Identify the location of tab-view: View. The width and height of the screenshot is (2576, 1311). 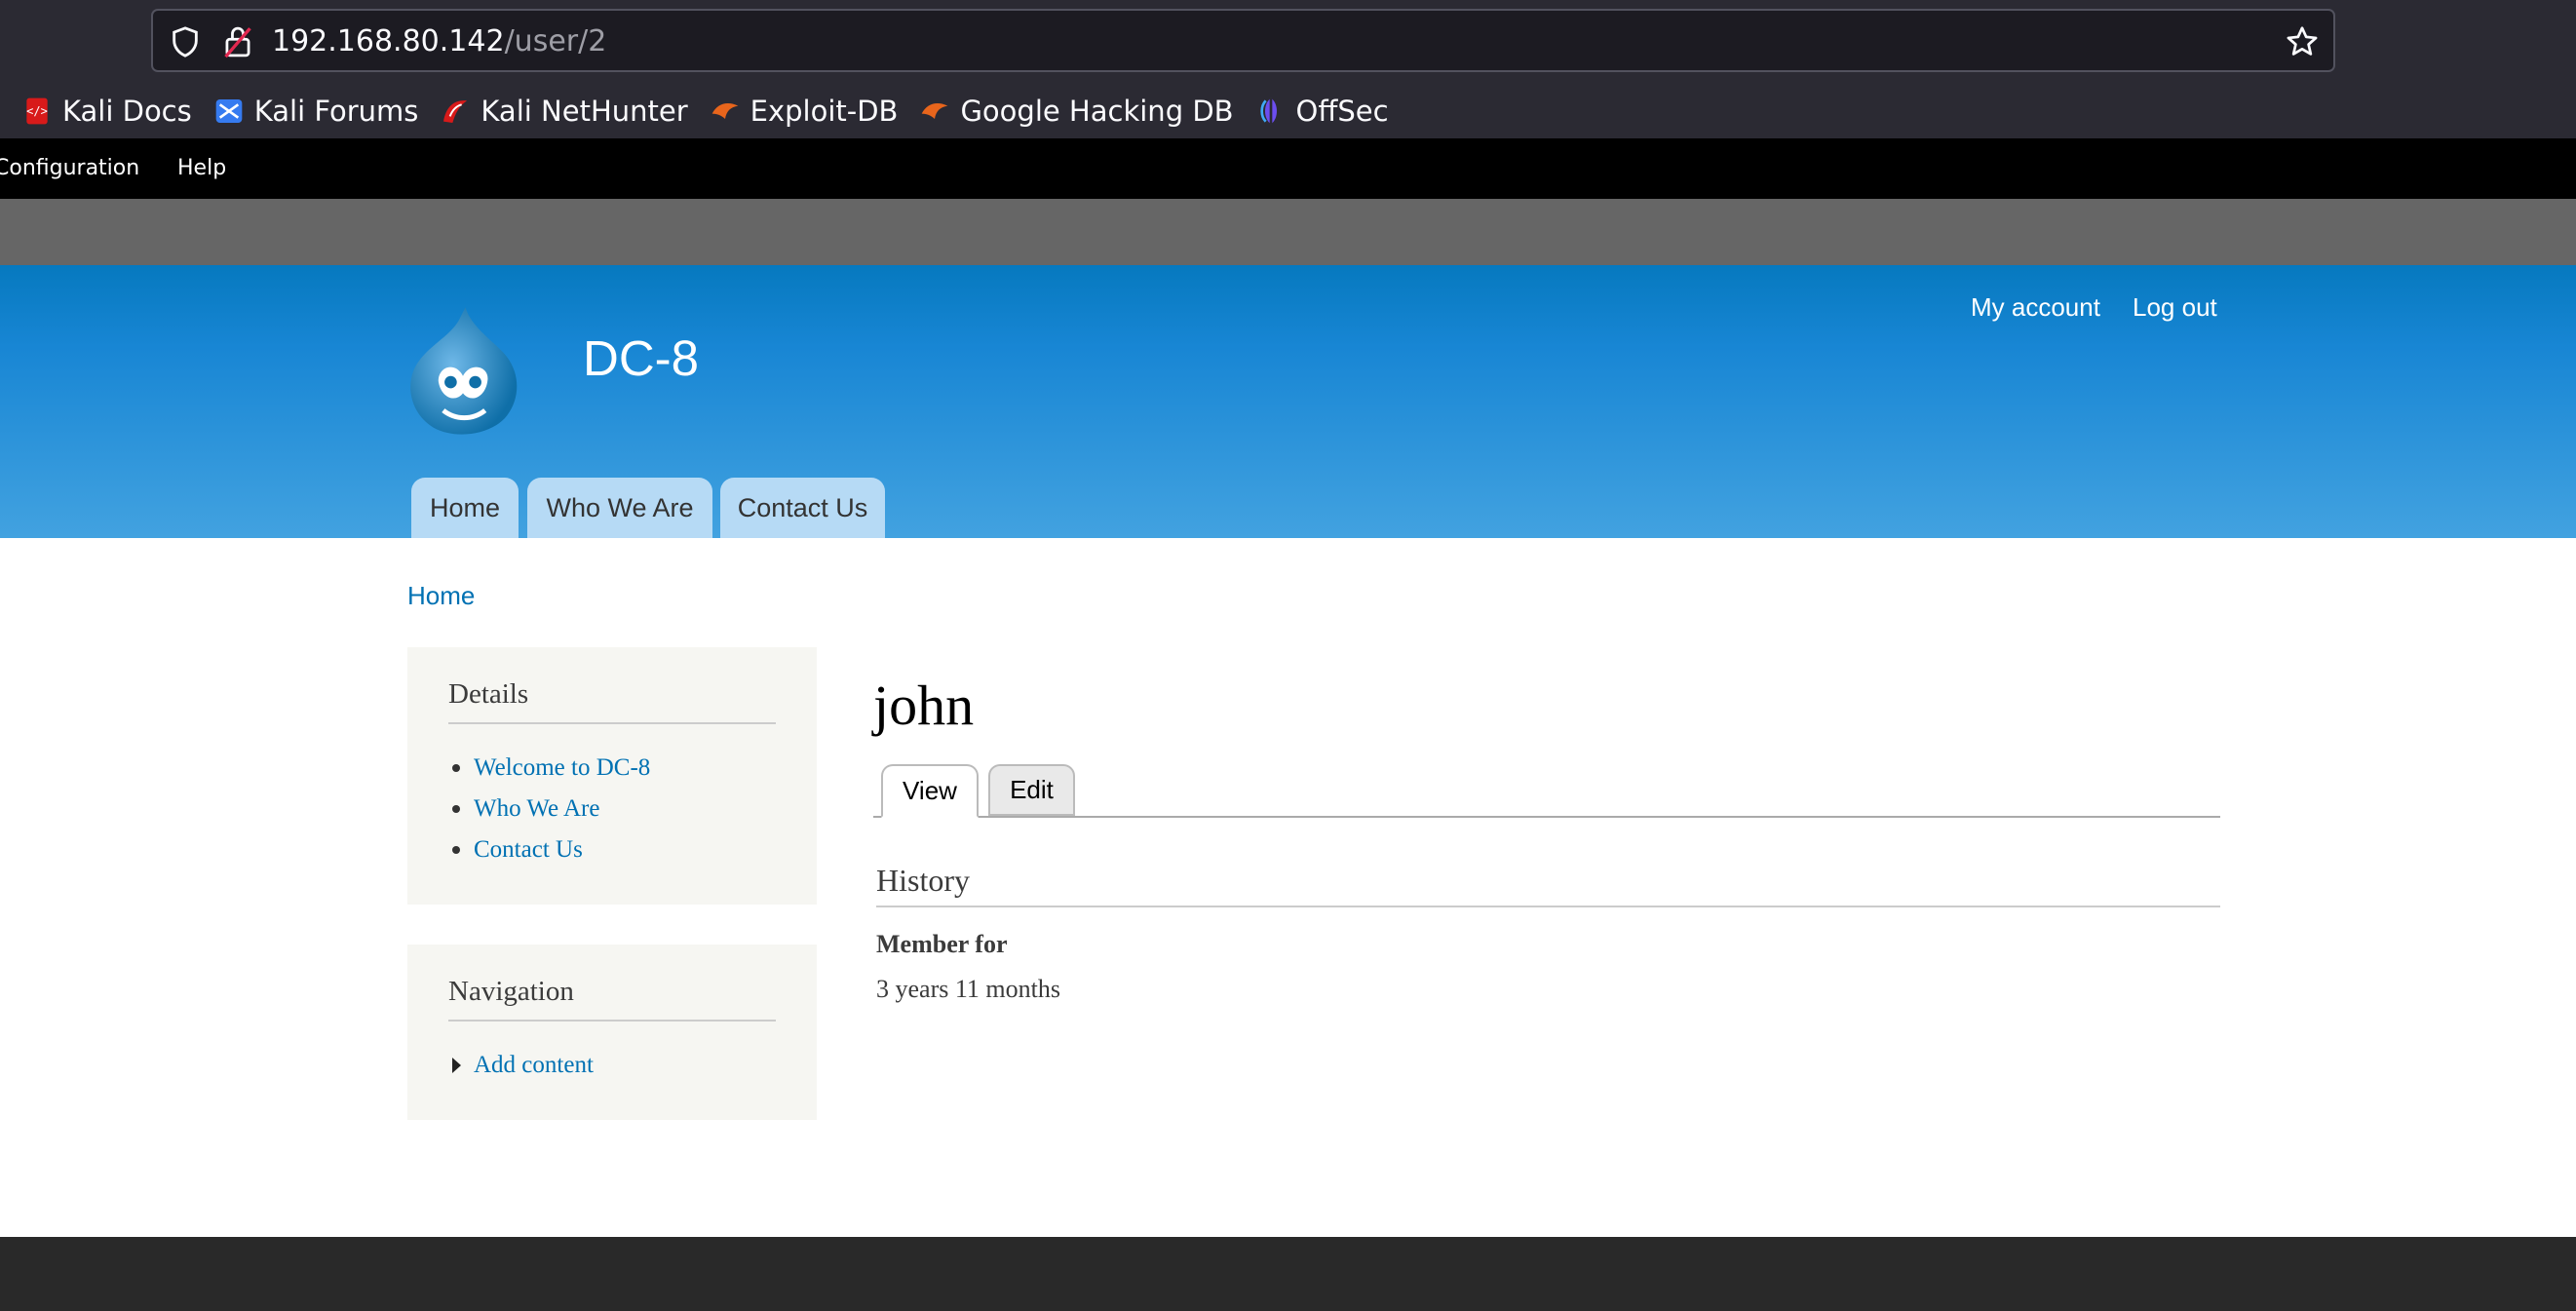
(930, 791).